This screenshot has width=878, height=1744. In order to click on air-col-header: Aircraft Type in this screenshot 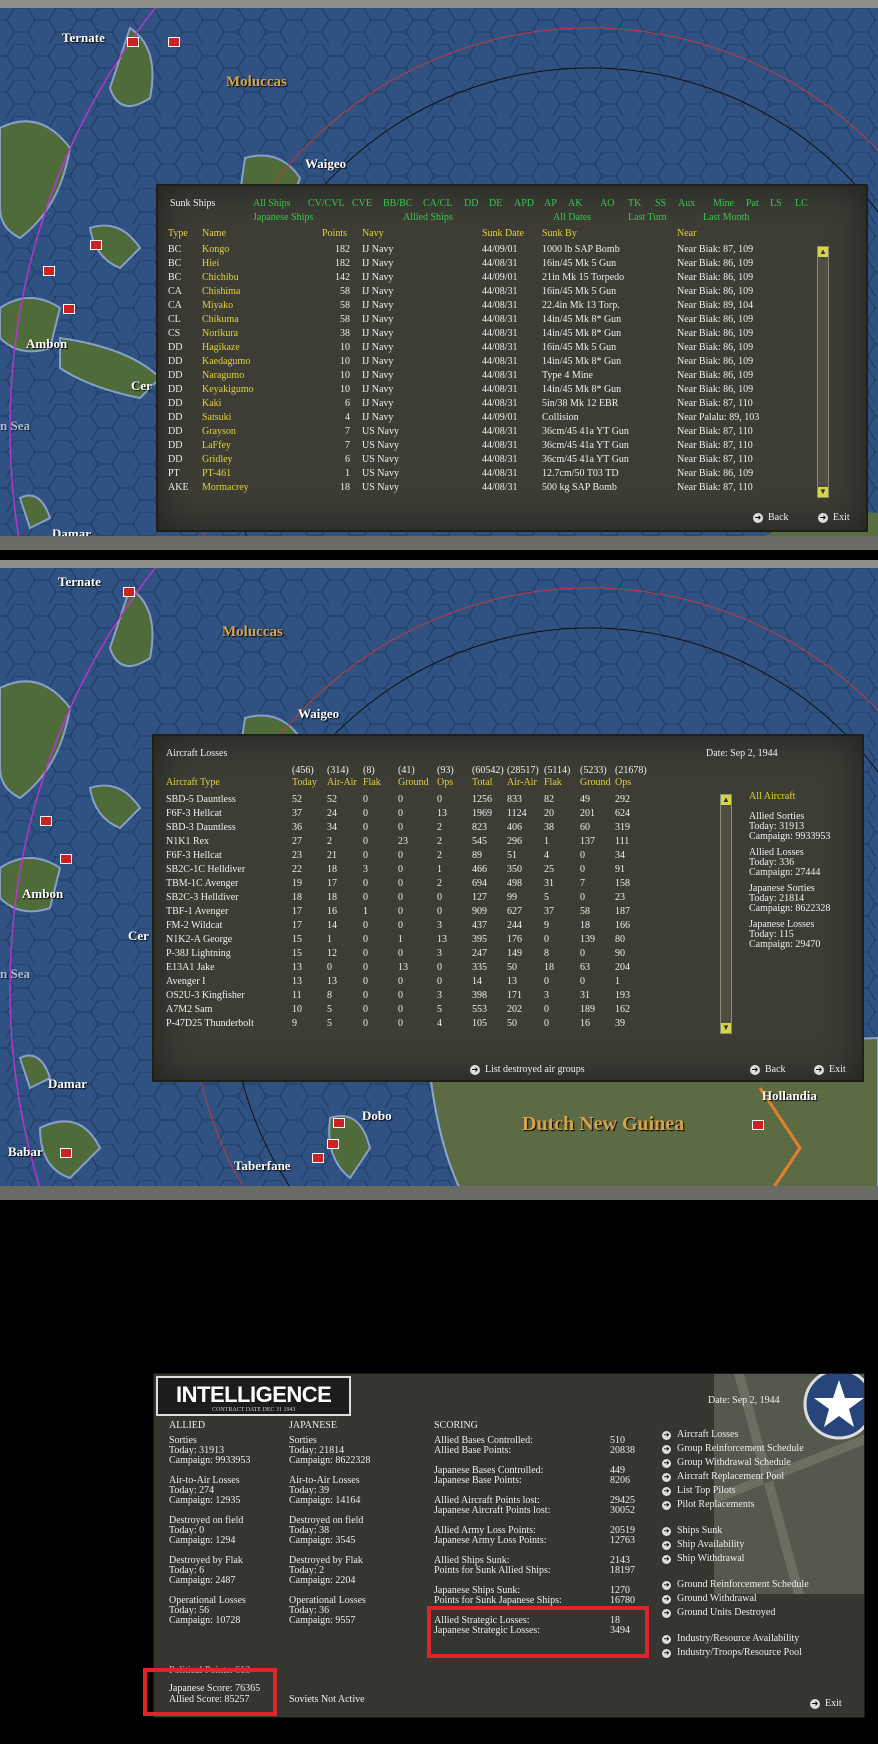, I will do `click(193, 782)`.